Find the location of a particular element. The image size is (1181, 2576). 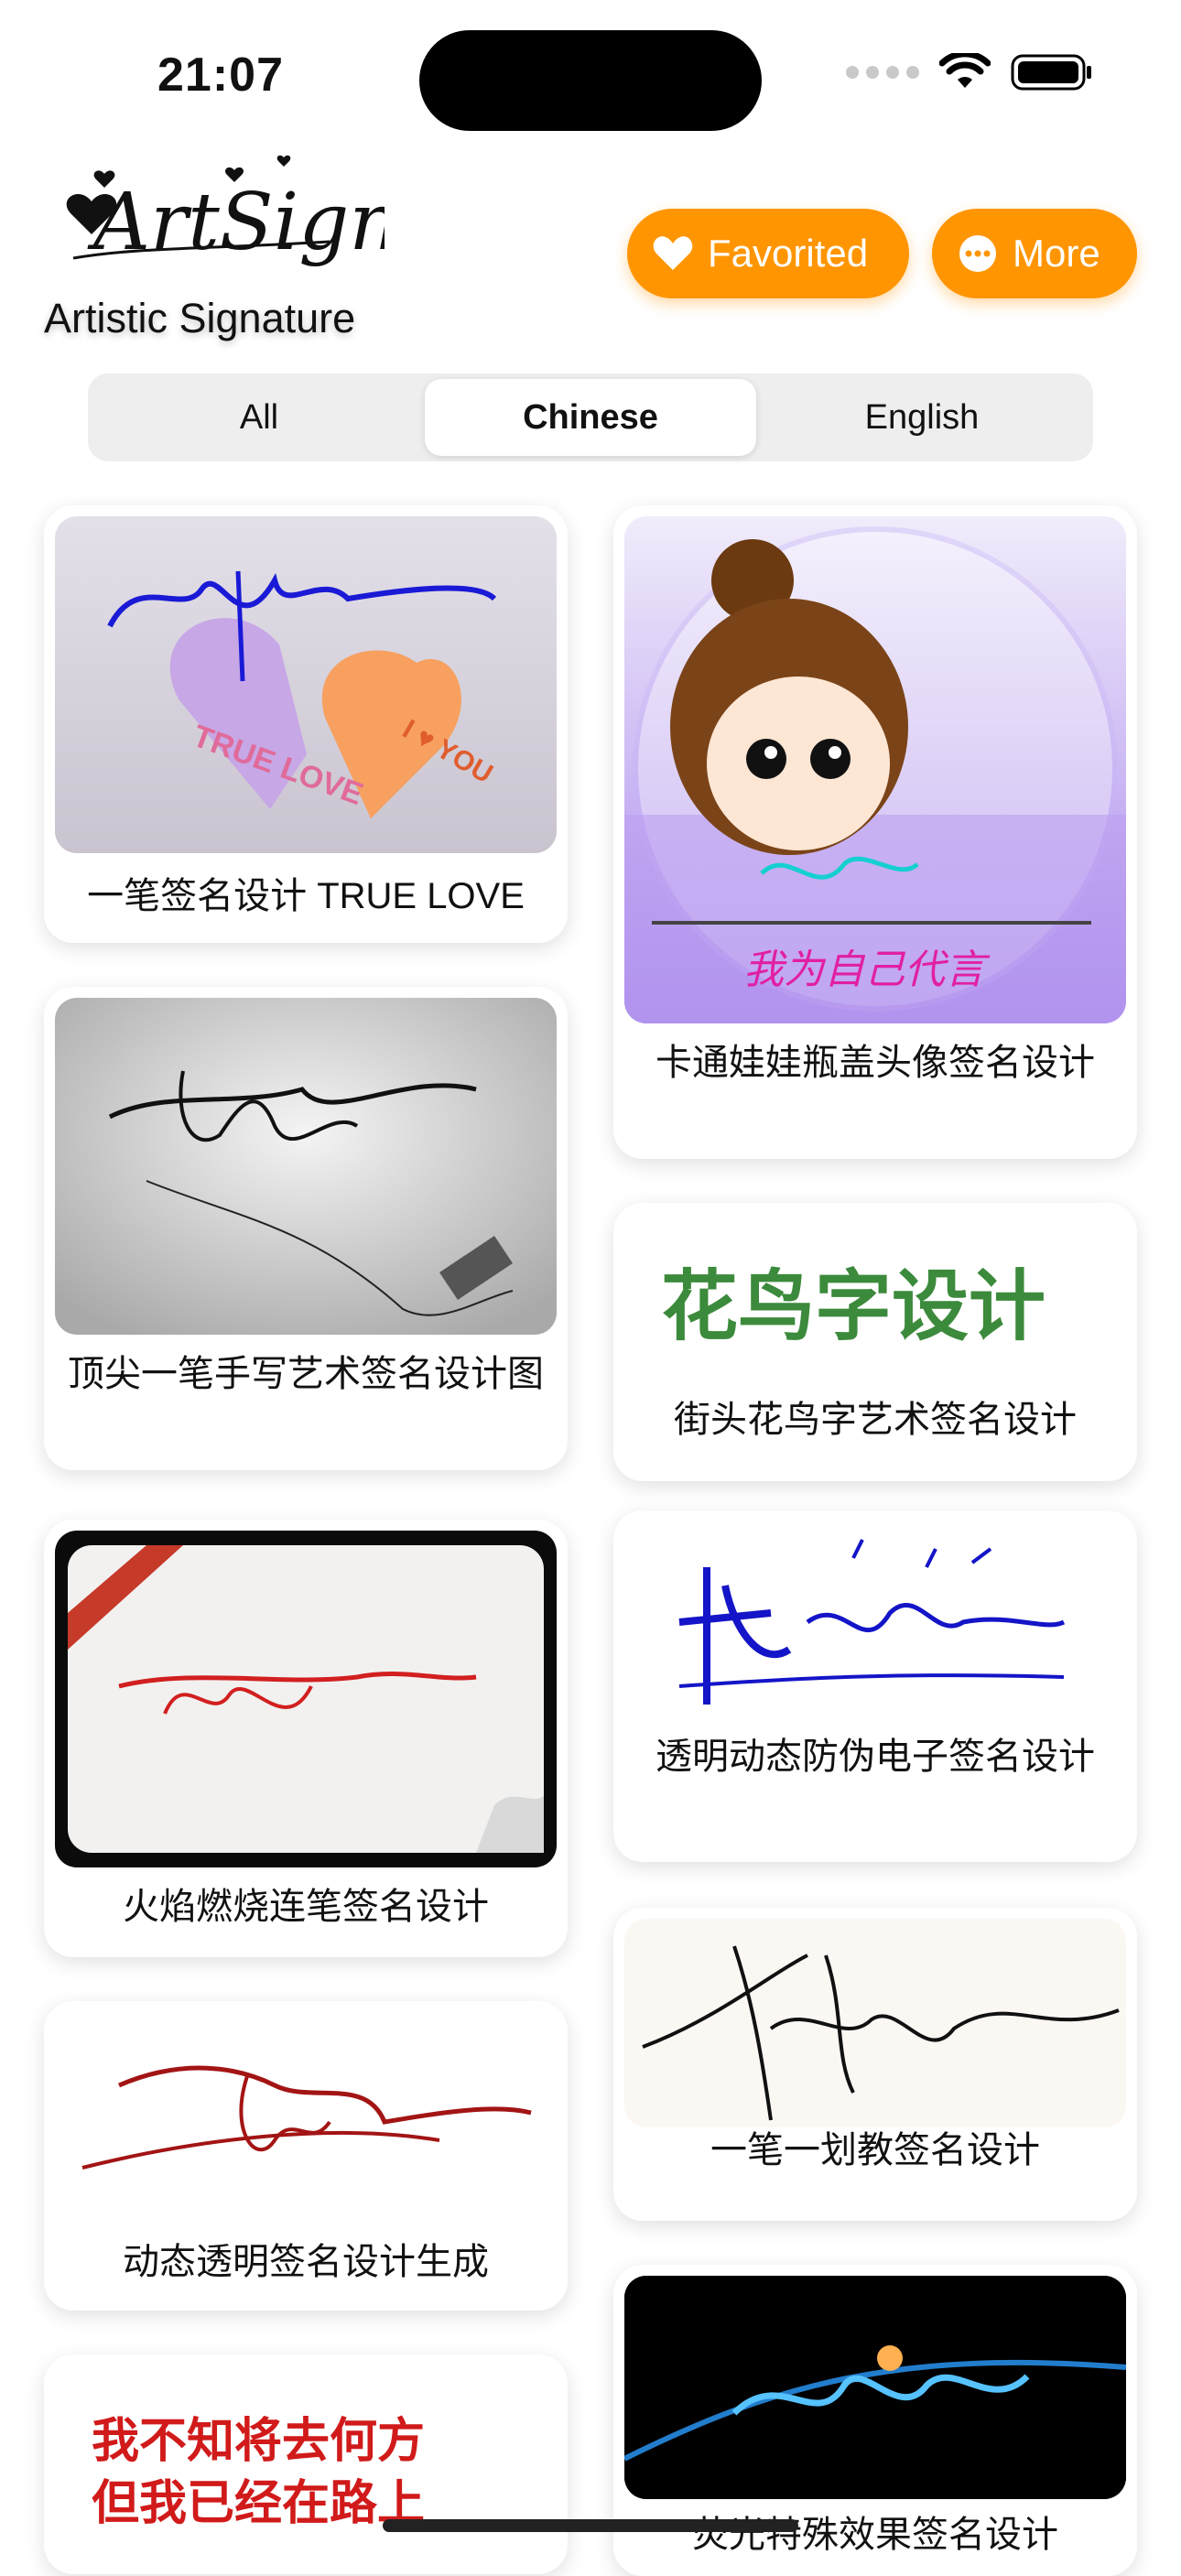

signature-card: TRUE LOVE I ♥ YOU 一笔签名设计 TRUE LOVE is located at coordinates (306, 724).